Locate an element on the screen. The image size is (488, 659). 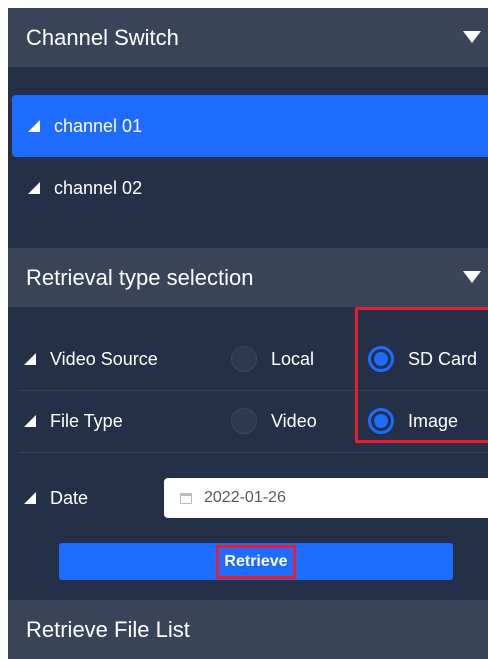
retrieval-type-header: Retrieval type selection is located at coordinates (248, 277).